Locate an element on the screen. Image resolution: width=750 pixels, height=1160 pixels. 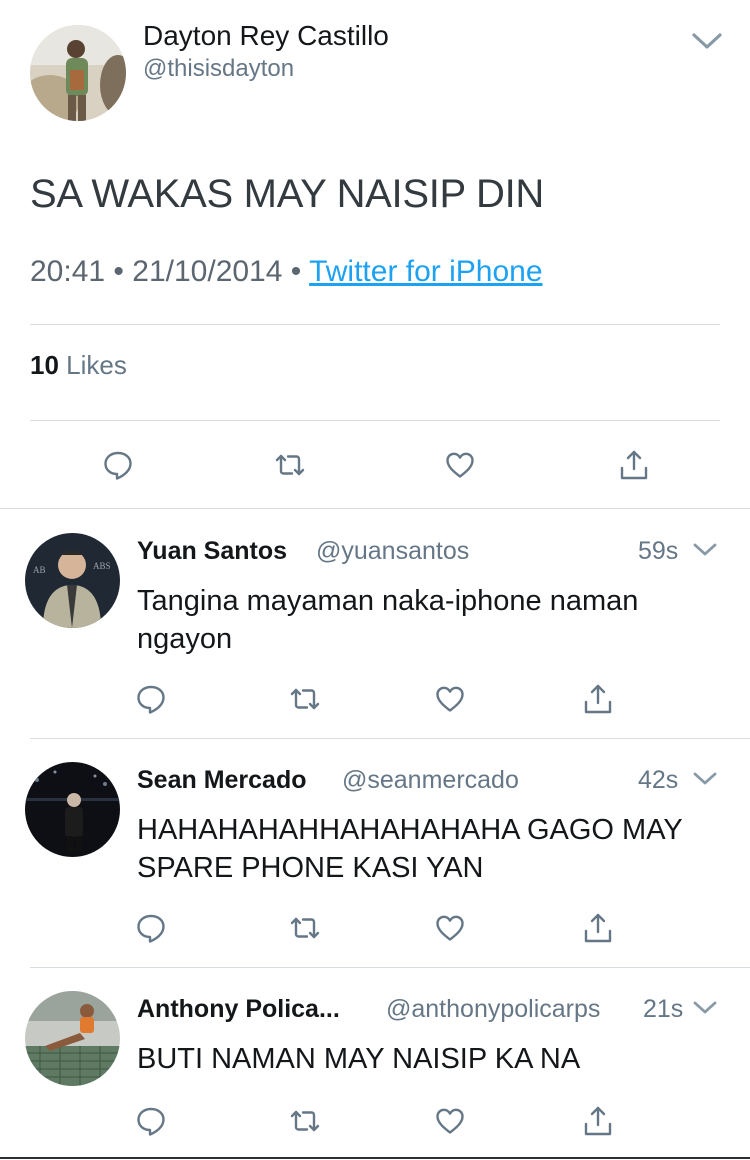
main-author-name: Dayton Rey Castillo is located at coordinates (266, 36).